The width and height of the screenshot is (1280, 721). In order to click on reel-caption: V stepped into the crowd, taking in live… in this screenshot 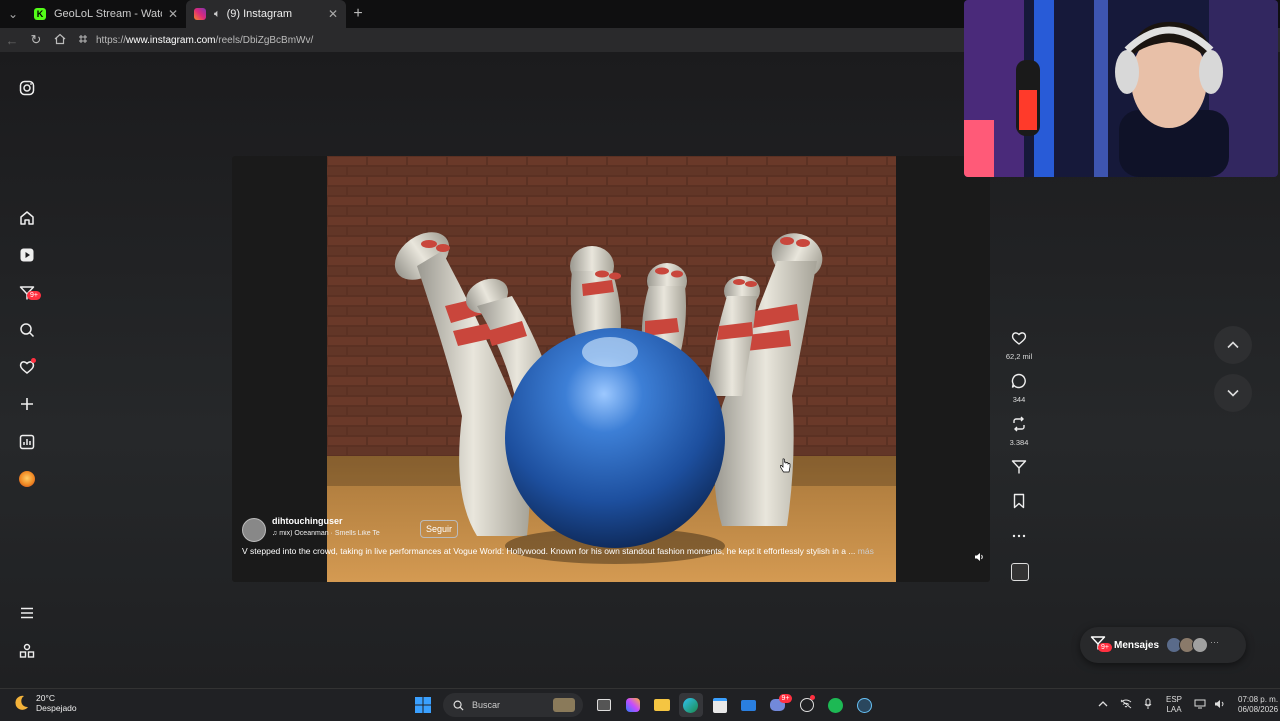, I will do `click(558, 551)`.